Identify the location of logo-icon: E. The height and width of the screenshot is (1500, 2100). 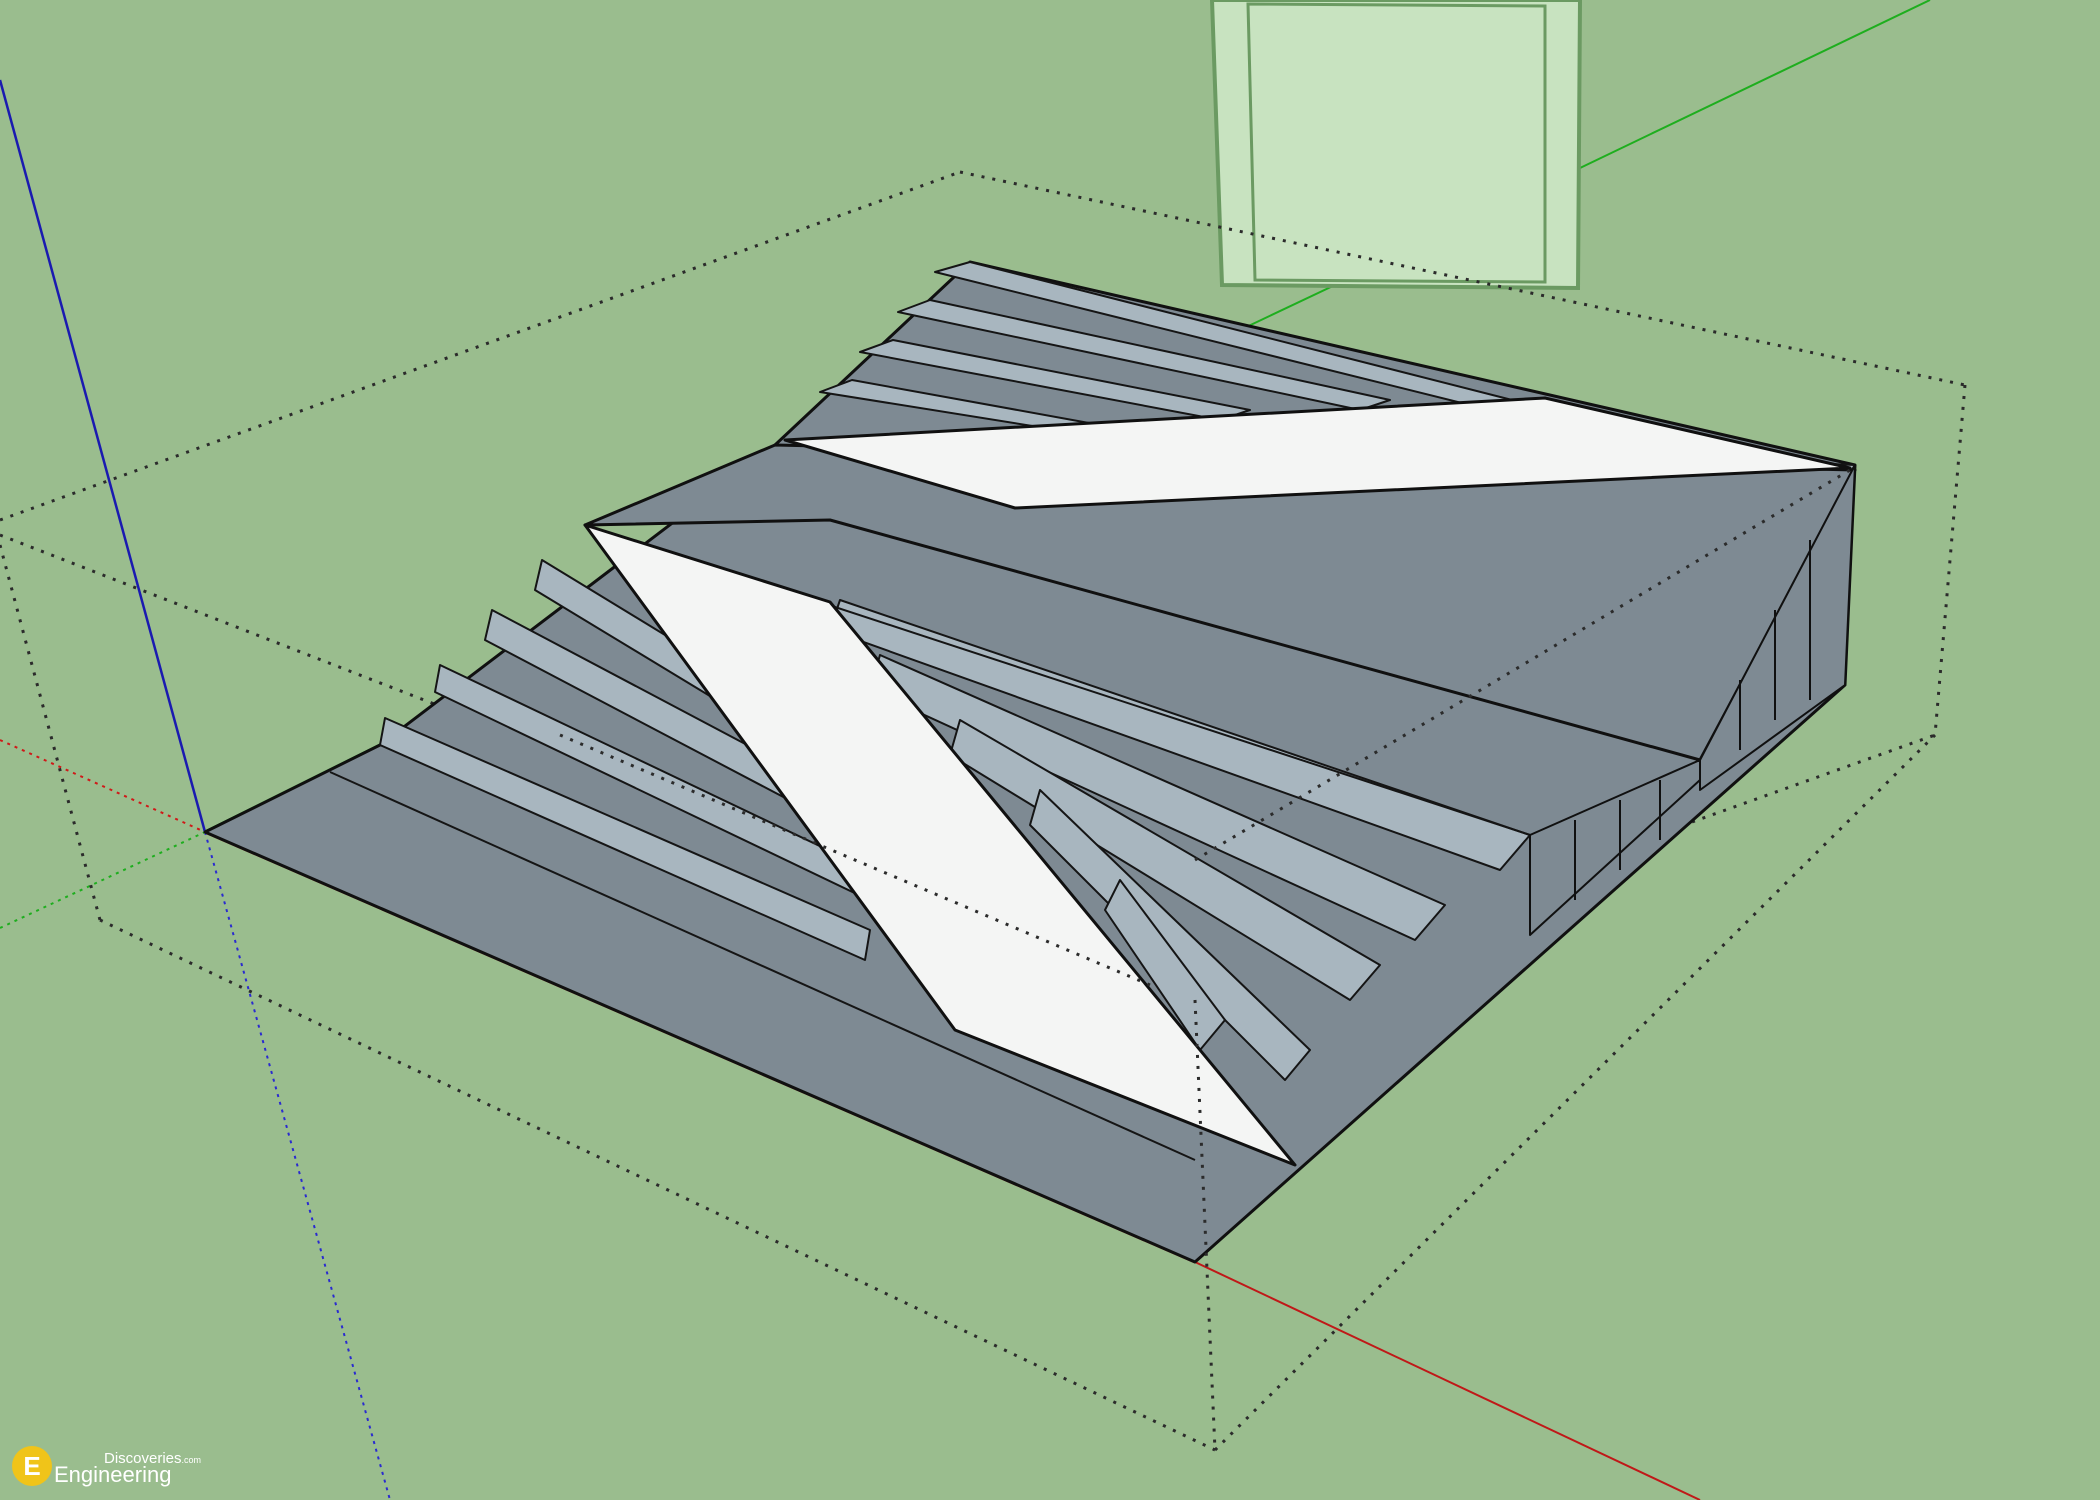
(32, 1466).